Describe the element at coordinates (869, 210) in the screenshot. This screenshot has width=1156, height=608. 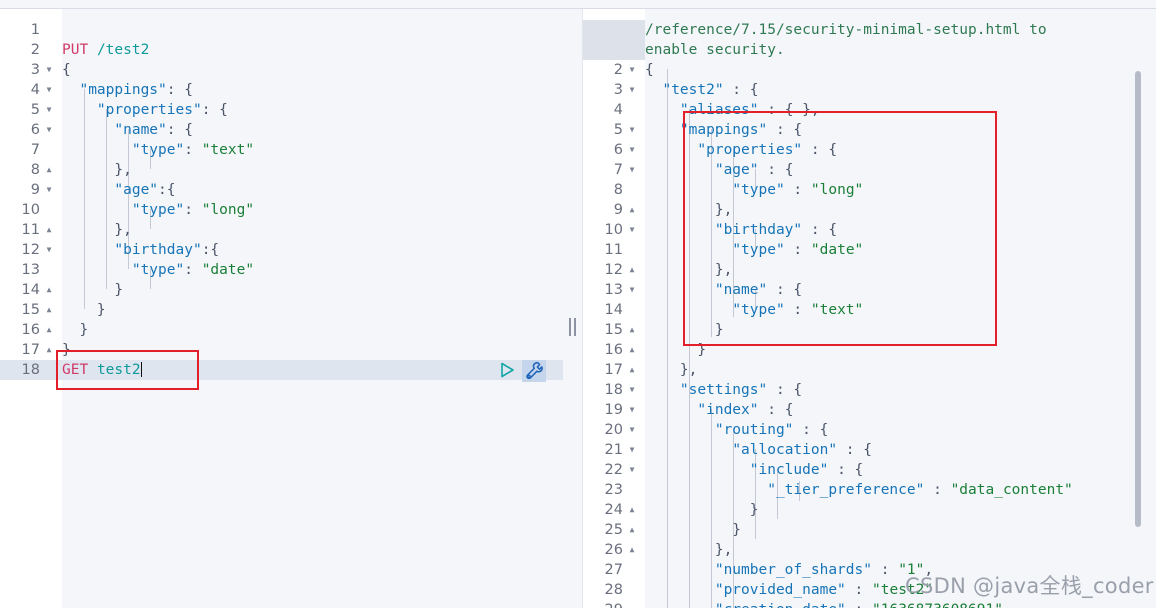
I see `code-line: 9 ▲ },` at that location.